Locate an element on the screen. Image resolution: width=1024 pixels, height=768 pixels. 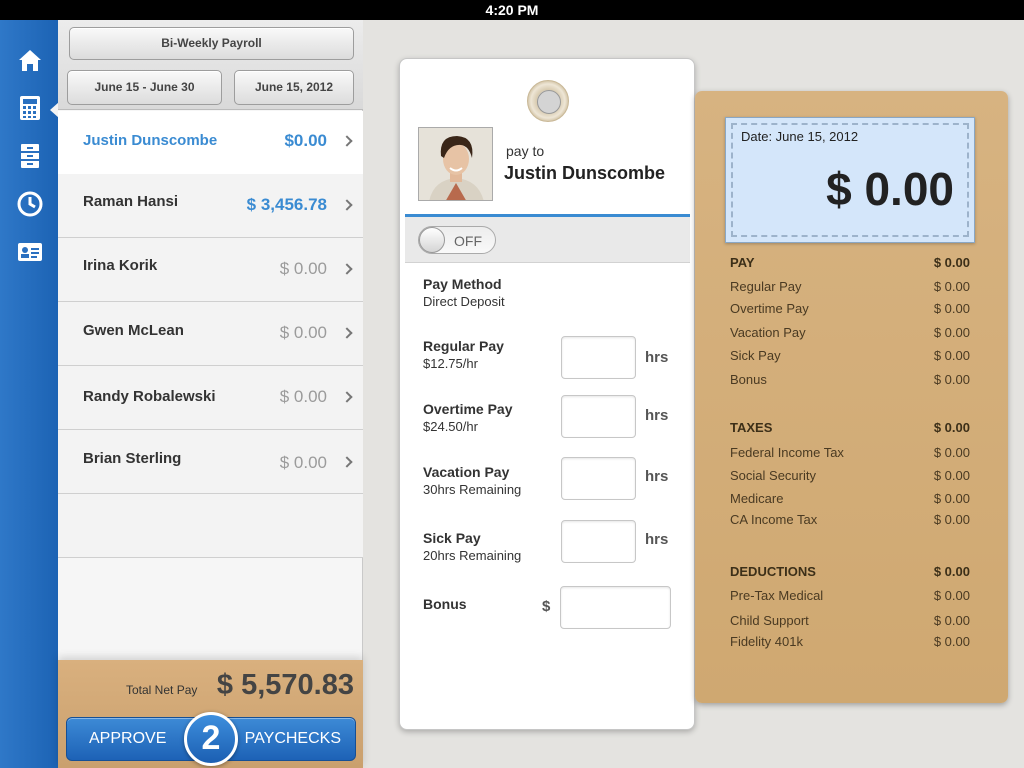
employee-card-icon is located at coordinates (30, 252).